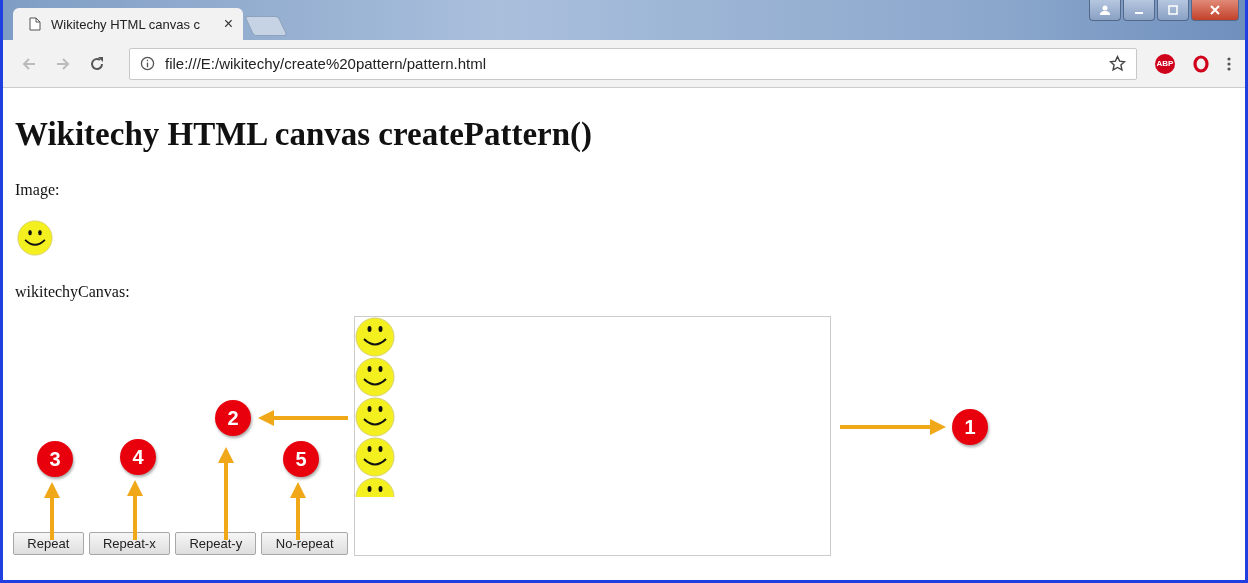  I want to click on close-button, so click(1215, 10).